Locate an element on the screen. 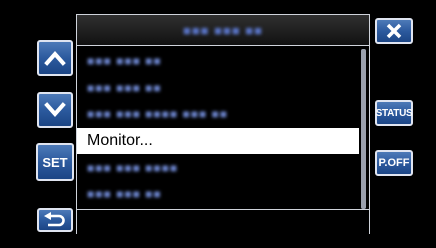  menu-title-bar: ■■■ ■■■ ■■ is located at coordinates (223, 30).